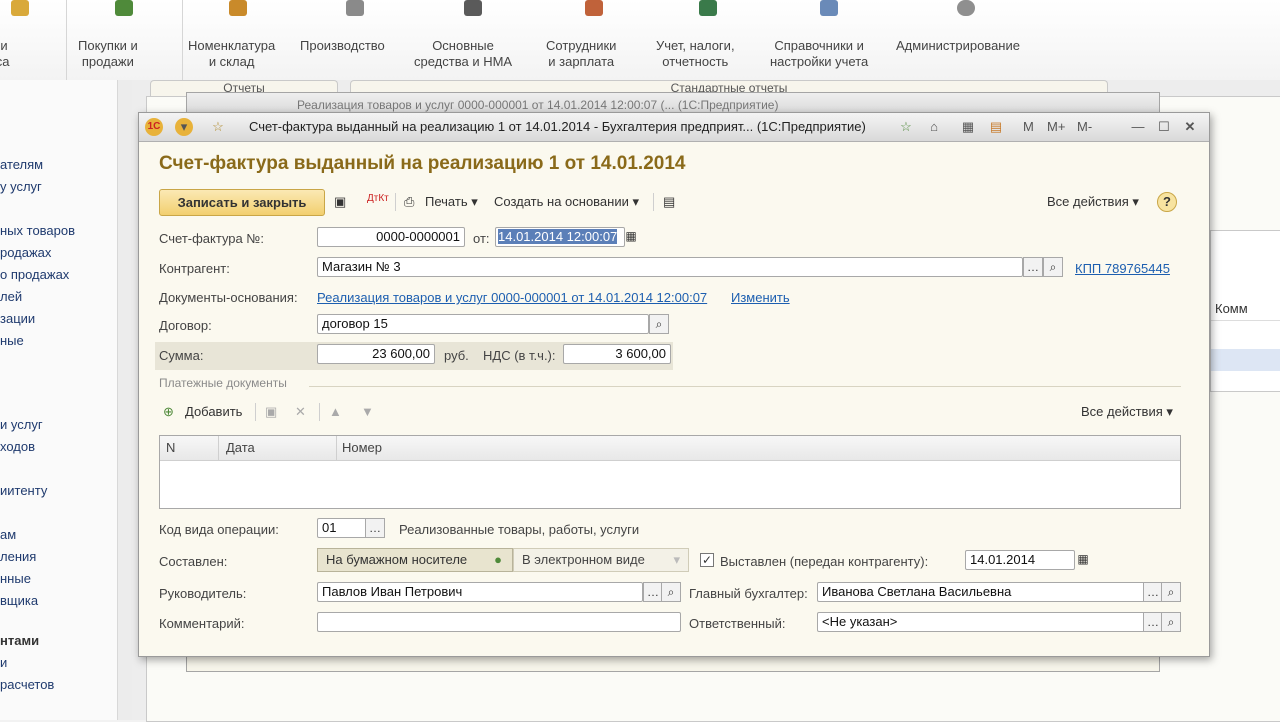  Describe the element at coordinates (968, 127) in the screenshot. I see `calculator-icon: ▦` at that location.